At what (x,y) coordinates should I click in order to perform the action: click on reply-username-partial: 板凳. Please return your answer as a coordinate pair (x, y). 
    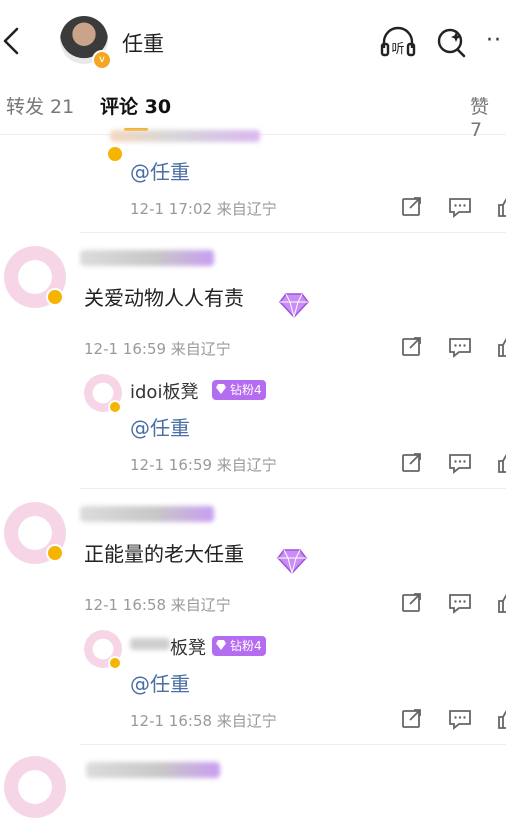
    Looking at the image, I should click on (188, 647).